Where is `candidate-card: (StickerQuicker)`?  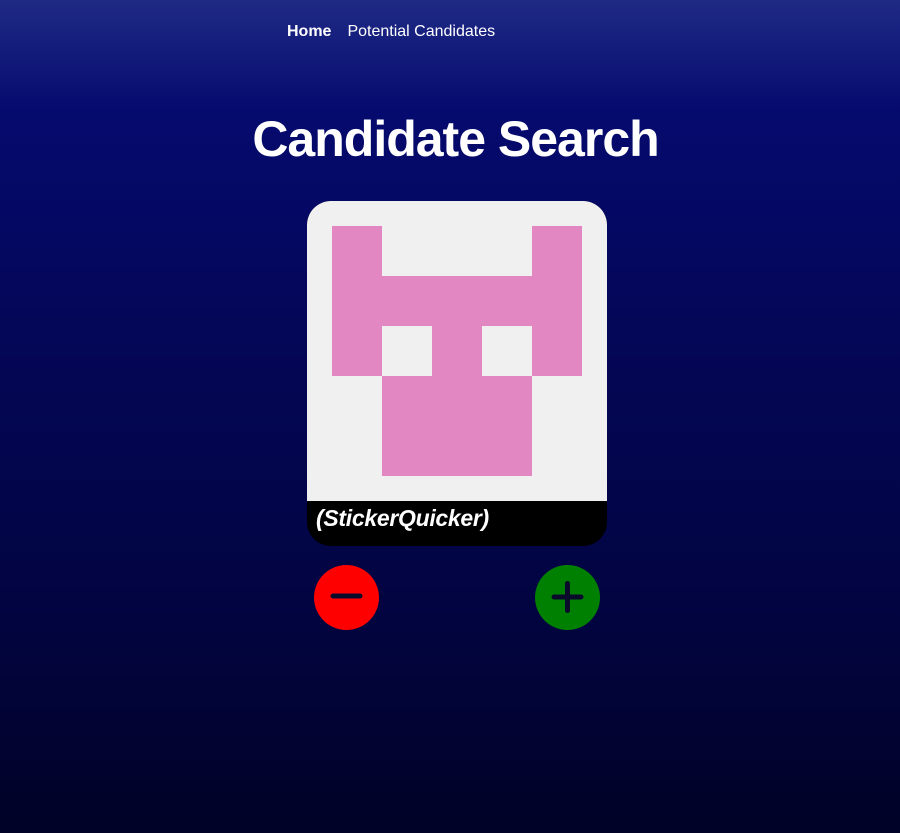 candidate-card: (StickerQuicker) is located at coordinates (457, 373).